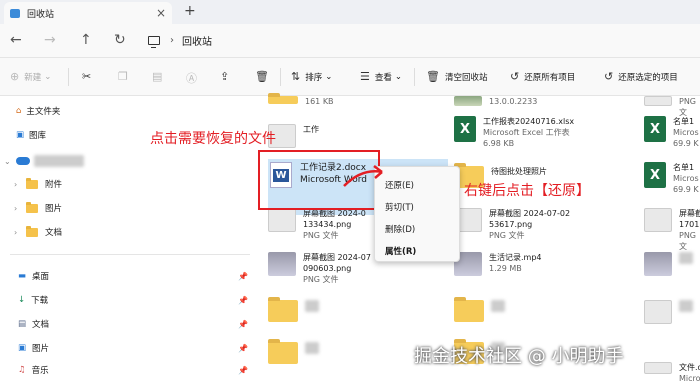 This screenshot has width=700, height=384. What do you see at coordinates (10, 161) in the screenshot?
I see `chevron-down-icon: ⌄` at bounding box center [10, 161].